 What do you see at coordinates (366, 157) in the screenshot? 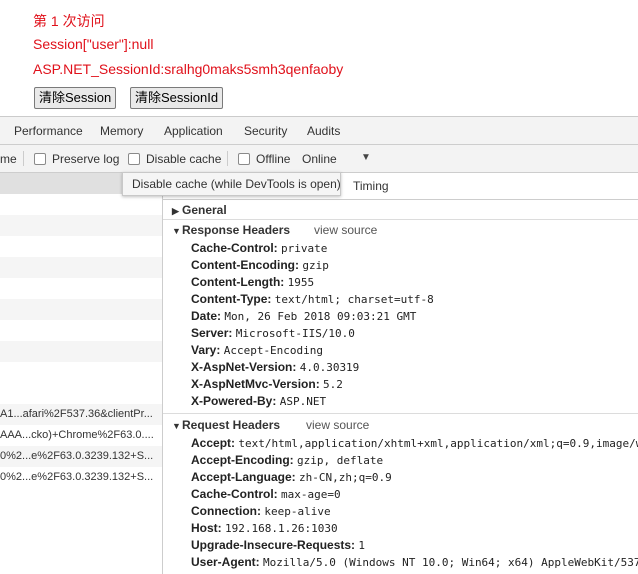
I see `chevron-down-icon: ▼` at bounding box center [366, 157].